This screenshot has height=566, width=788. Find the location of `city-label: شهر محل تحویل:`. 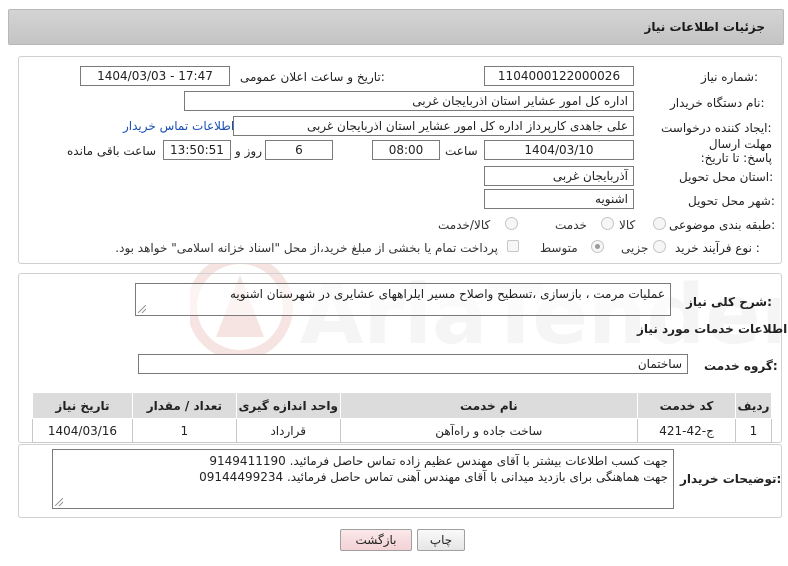

city-label: شهر محل تحویل: is located at coordinates (731, 201).